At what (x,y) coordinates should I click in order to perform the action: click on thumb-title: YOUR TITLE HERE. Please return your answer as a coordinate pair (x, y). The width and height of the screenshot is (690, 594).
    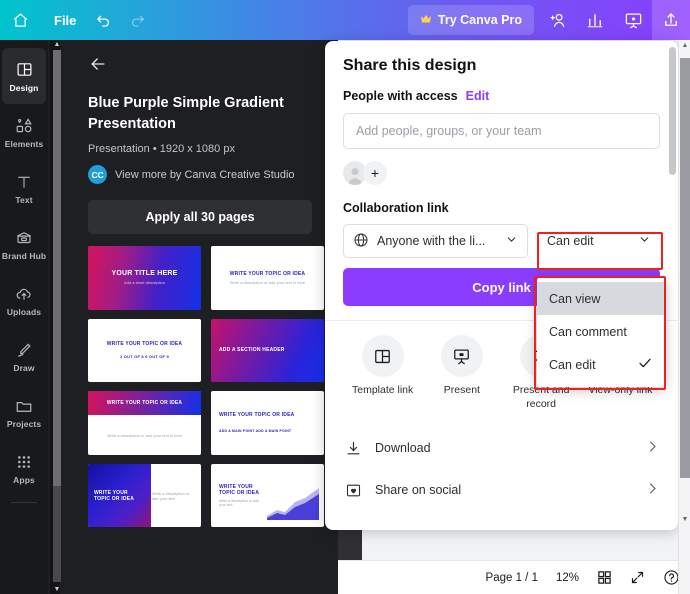
    Looking at the image, I should click on (144, 274).